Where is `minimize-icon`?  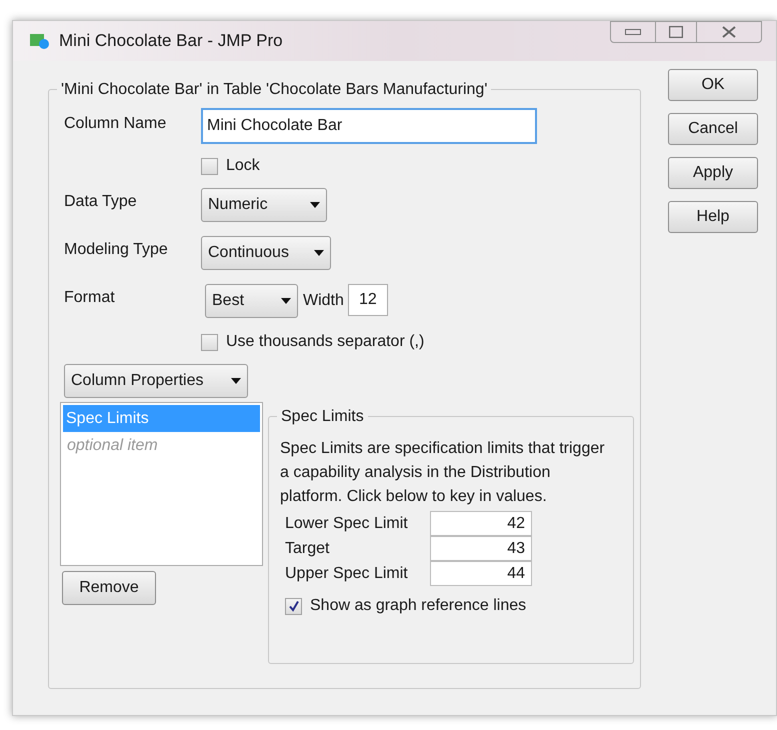 minimize-icon is located at coordinates (633, 32).